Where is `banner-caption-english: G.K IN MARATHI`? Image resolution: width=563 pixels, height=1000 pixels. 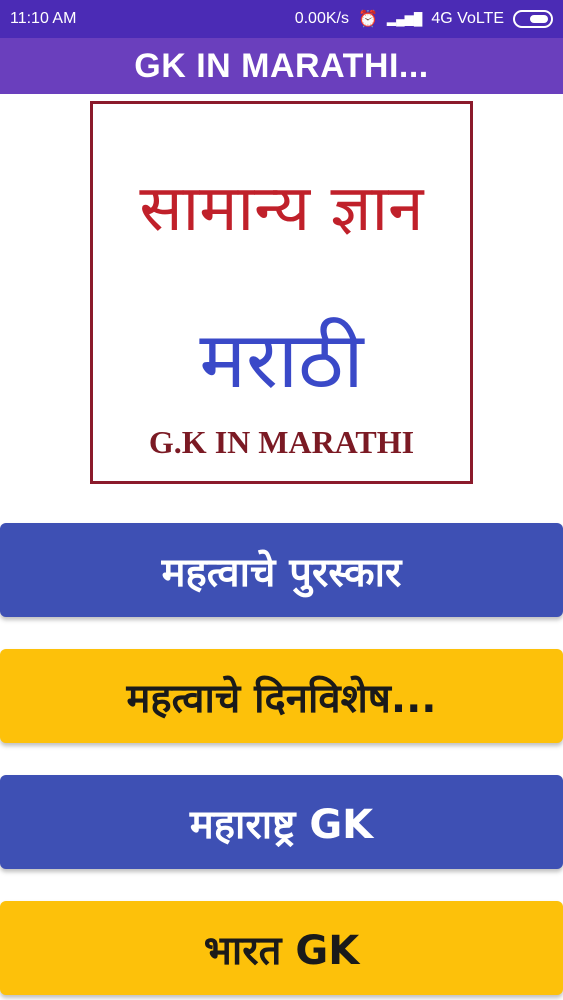 banner-caption-english: G.K IN MARATHI is located at coordinates (281, 442).